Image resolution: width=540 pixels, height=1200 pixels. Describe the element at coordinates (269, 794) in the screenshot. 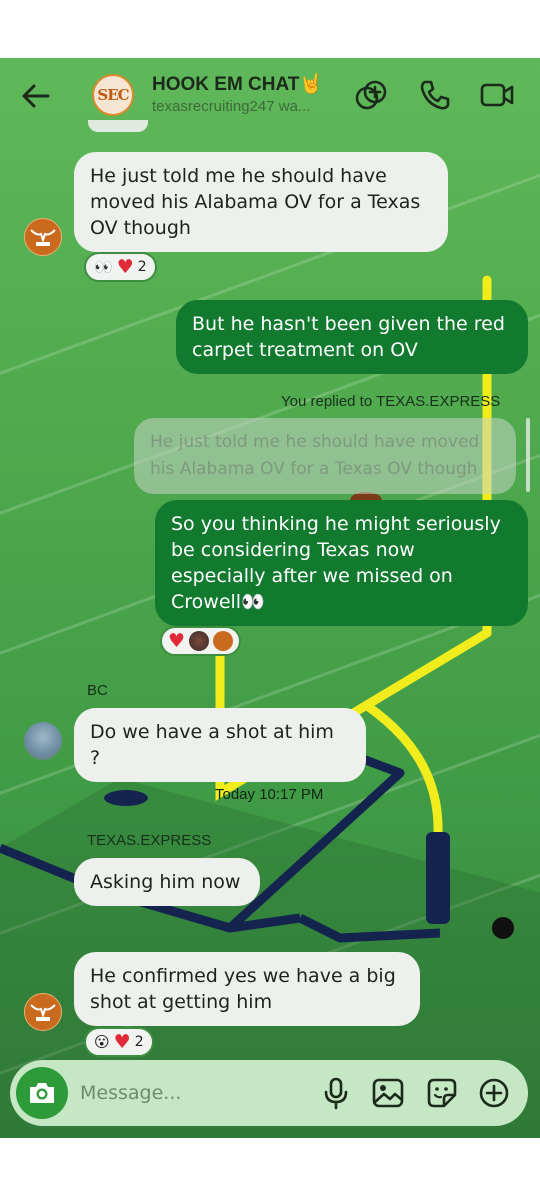

I see `timestamp: Today 10:17 PM` at that location.